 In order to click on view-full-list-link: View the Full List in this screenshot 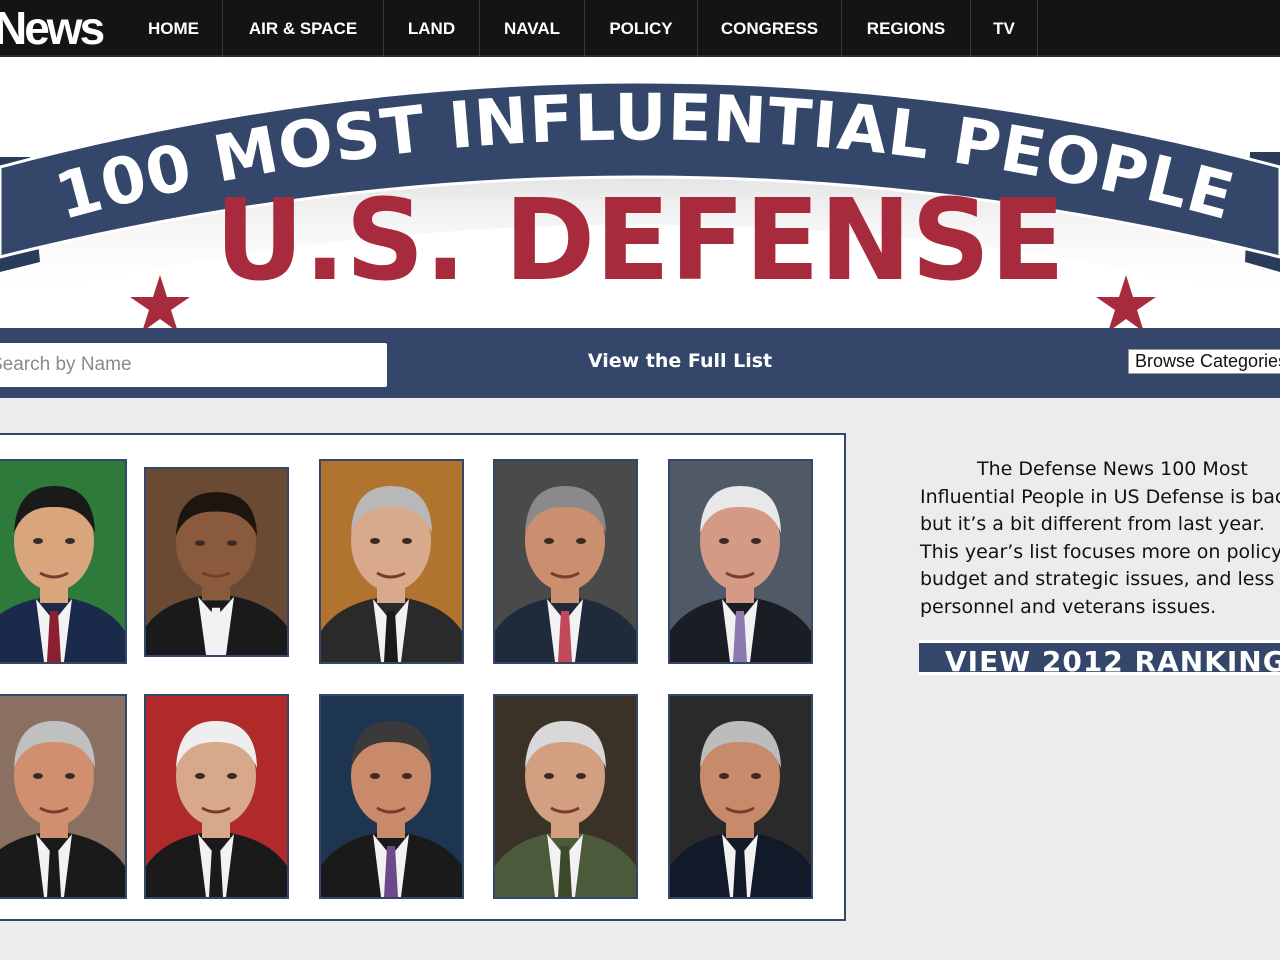, I will do `click(680, 361)`.